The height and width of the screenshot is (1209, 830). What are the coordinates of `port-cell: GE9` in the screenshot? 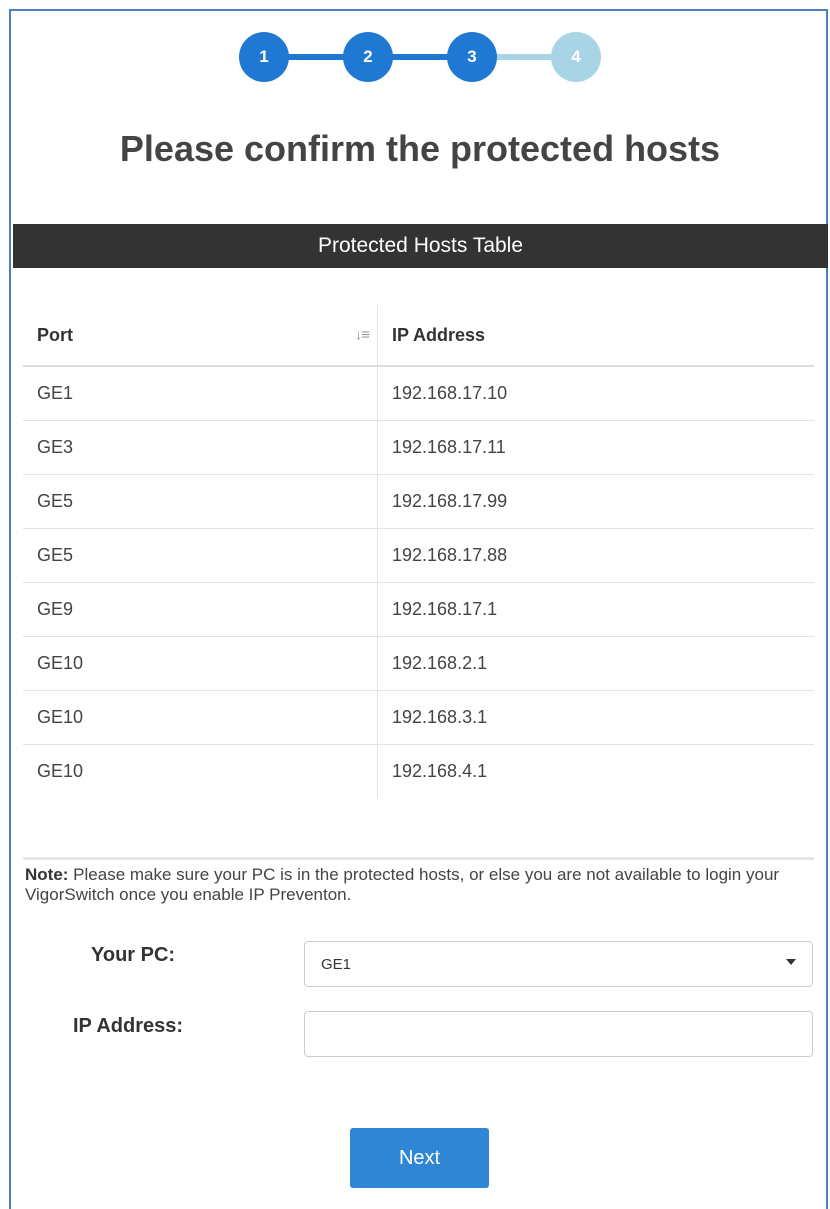 It's located at (200, 609).